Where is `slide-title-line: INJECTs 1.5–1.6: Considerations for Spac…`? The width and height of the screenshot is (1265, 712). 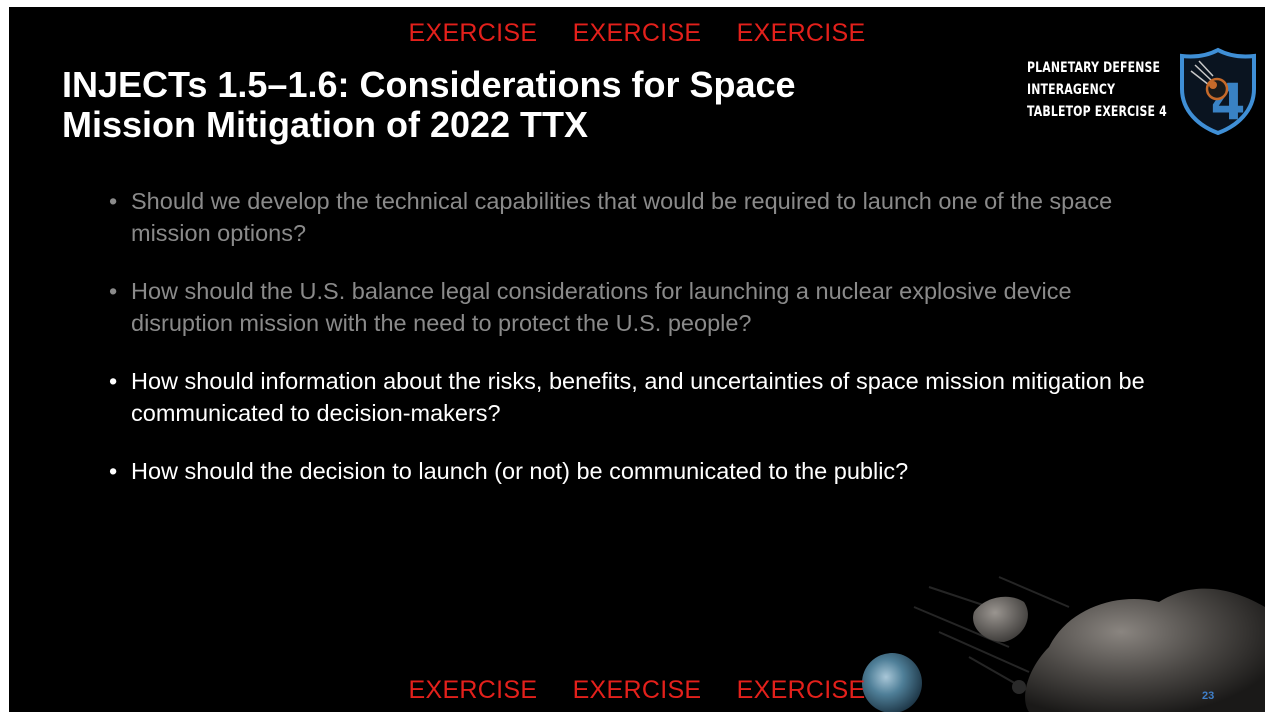 slide-title-line: INJECTs 1.5–1.6: Considerations for Spac… is located at coordinates (429, 84).